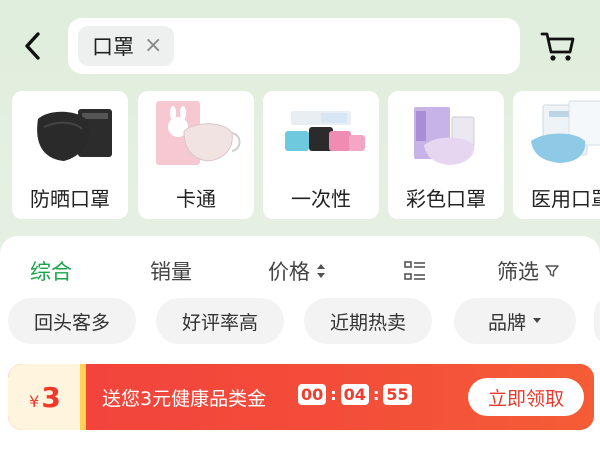 This screenshot has width=600, height=454. What do you see at coordinates (444, 136) in the screenshot?
I see `color-mask-image` at bounding box center [444, 136].